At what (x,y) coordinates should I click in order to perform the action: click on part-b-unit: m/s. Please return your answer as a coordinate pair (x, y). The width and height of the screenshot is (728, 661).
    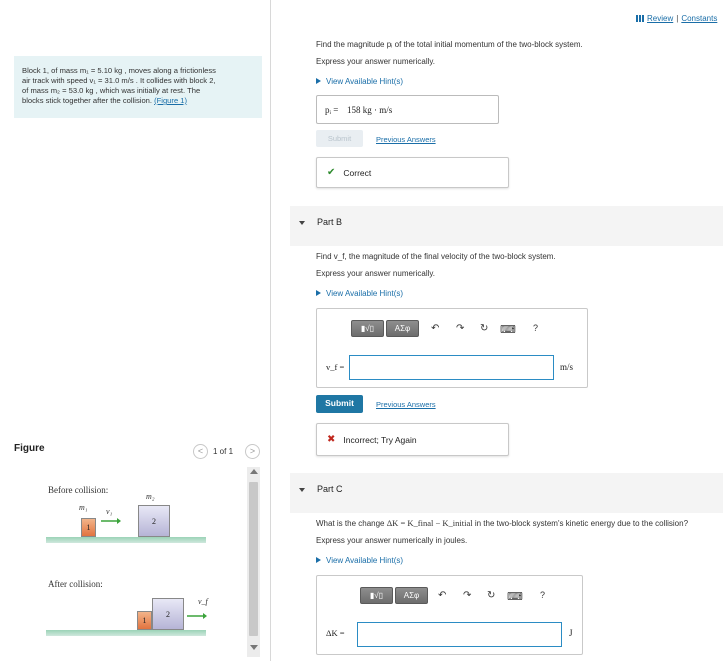
    Looking at the image, I should click on (567, 367).